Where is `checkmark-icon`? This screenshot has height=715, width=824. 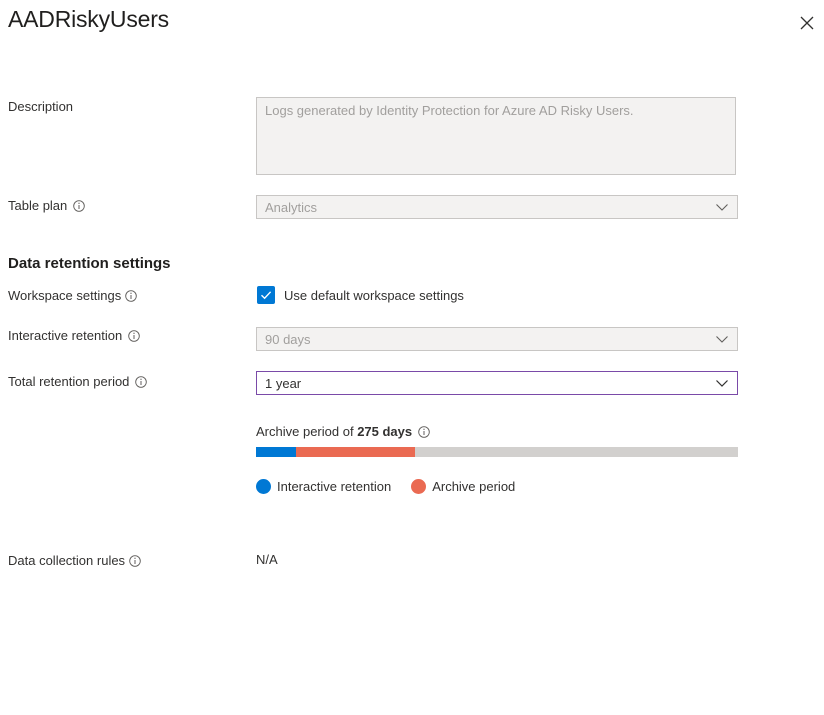
checkmark-icon is located at coordinates (266, 295).